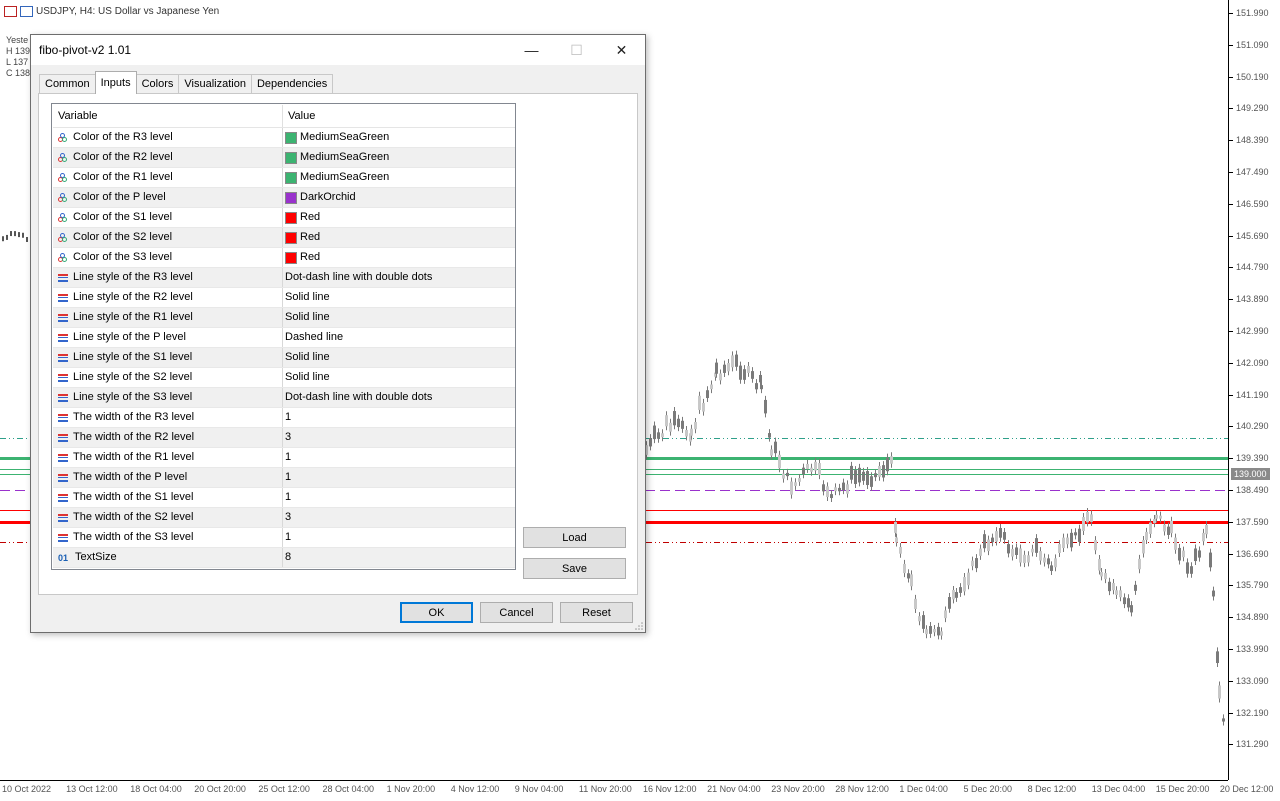  I want to click on input-row: Color of the R3 level MediumSeaGreen, so click(284, 138).